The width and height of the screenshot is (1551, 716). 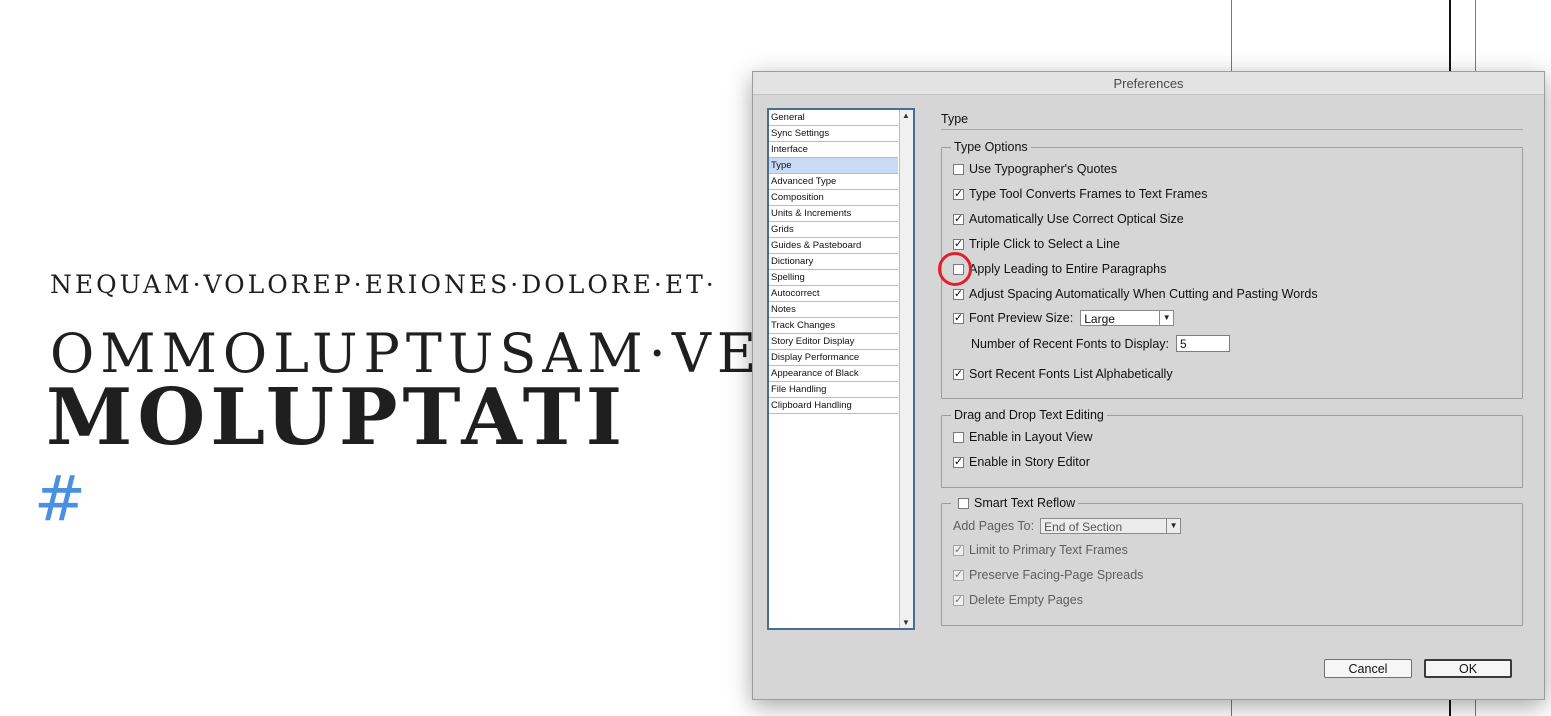 What do you see at coordinates (1021, 318) in the screenshot?
I see `font-preview-label: Font Preview Size:` at bounding box center [1021, 318].